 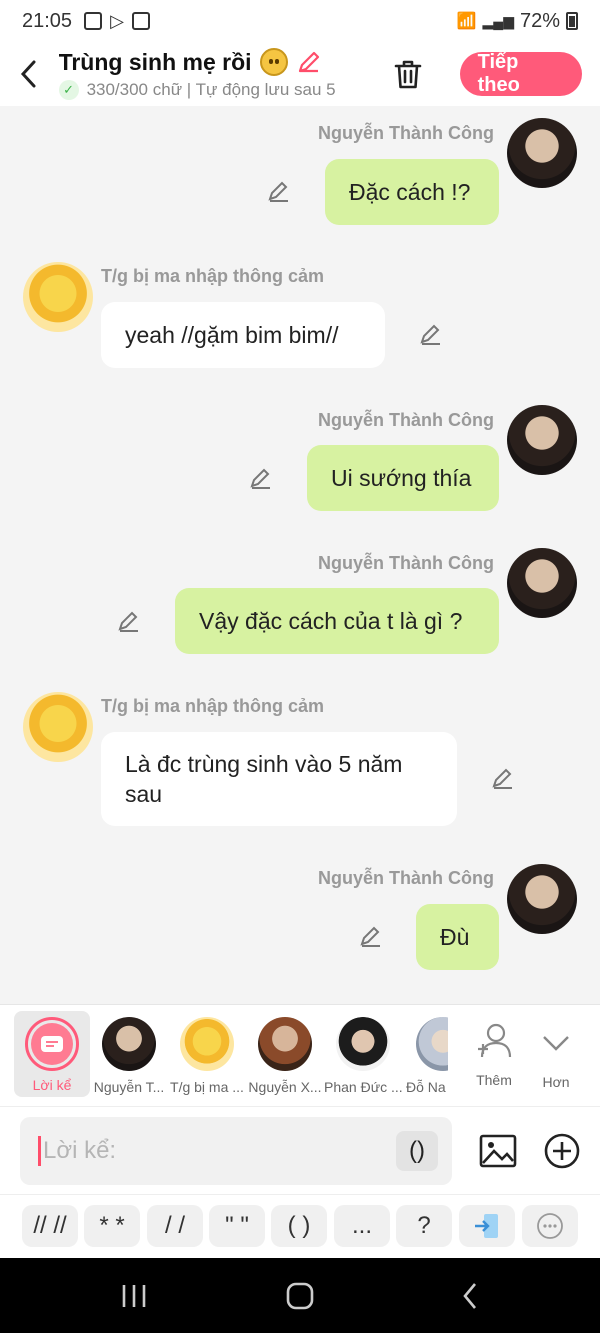 I want to click on word-count-status: 330/300 chữ | Tự động lưu sau 5, so click(x=211, y=89).